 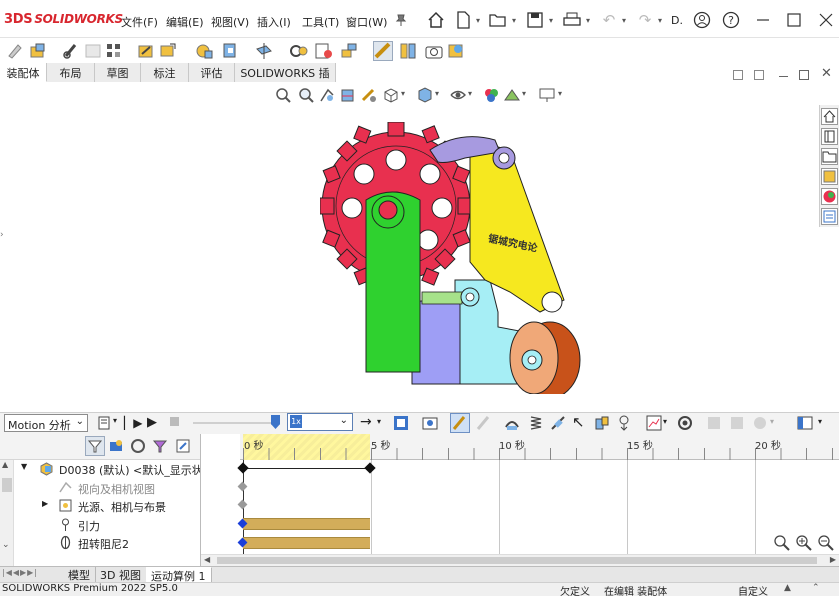 I want to click on tab-scroll-arrows: |◀◀▶▶|, so click(x=31, y=574).